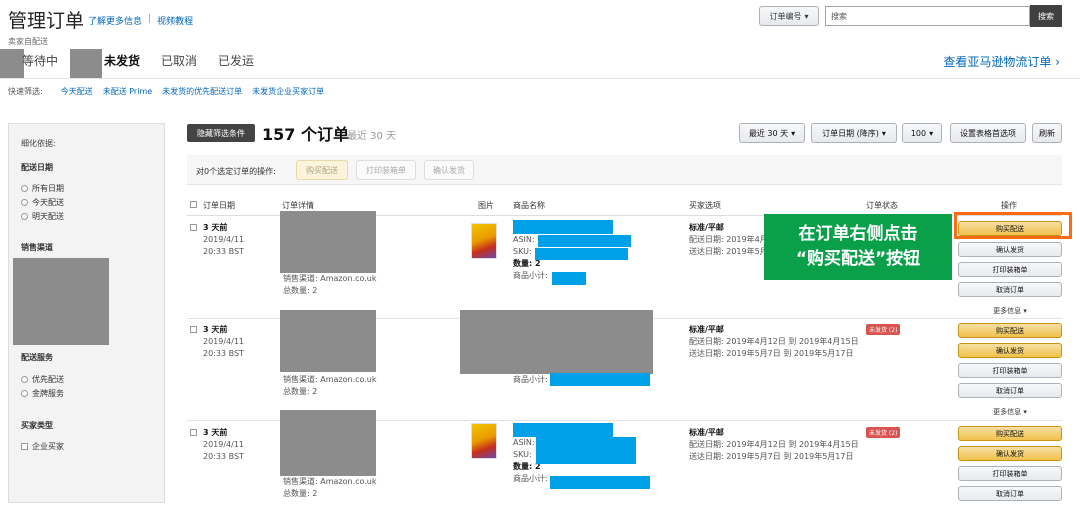 The width and height of the screenshot is (1080, 507). Describe the element at coordinates (46, 21) in the screenshot. I see `page-title: 管理订单` at that location.